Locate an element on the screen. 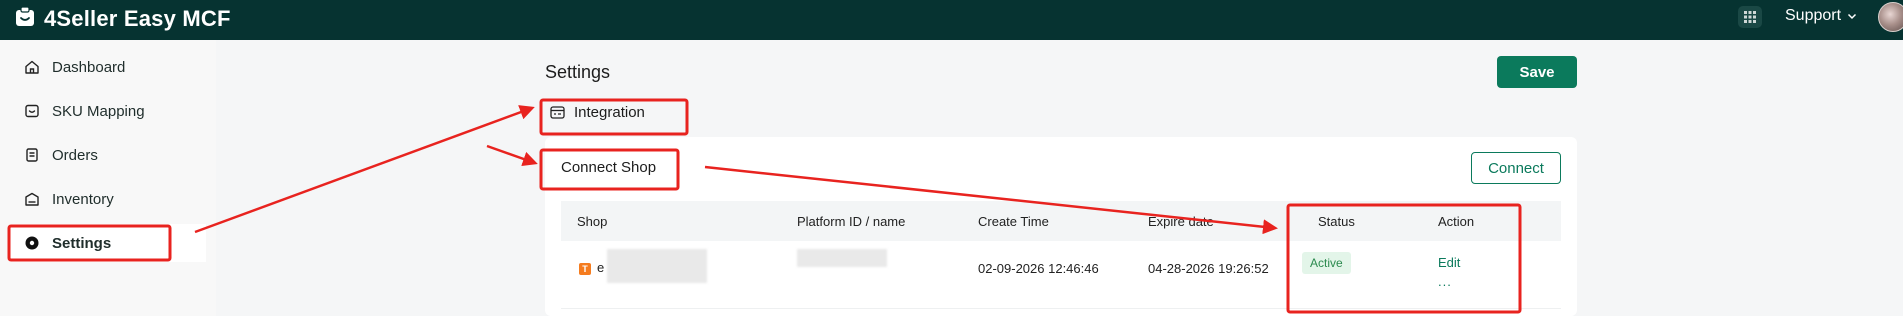  column-header-shop: Shop is located at coordinates (592, 221).